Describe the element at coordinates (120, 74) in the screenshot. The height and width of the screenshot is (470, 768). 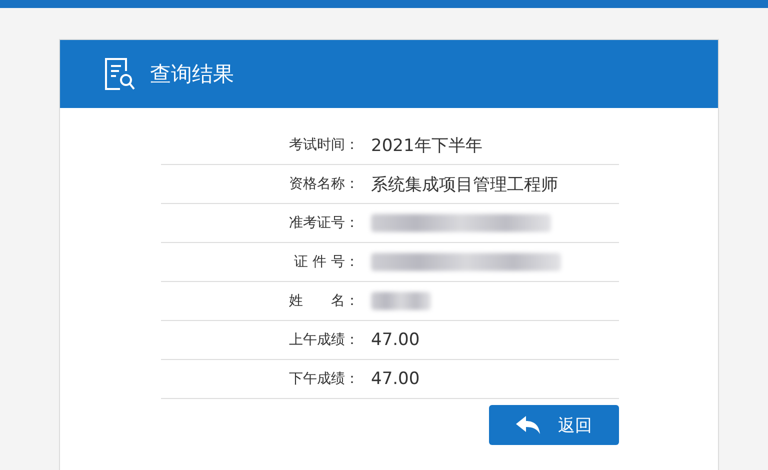
I see `document-search-icon` at that location.